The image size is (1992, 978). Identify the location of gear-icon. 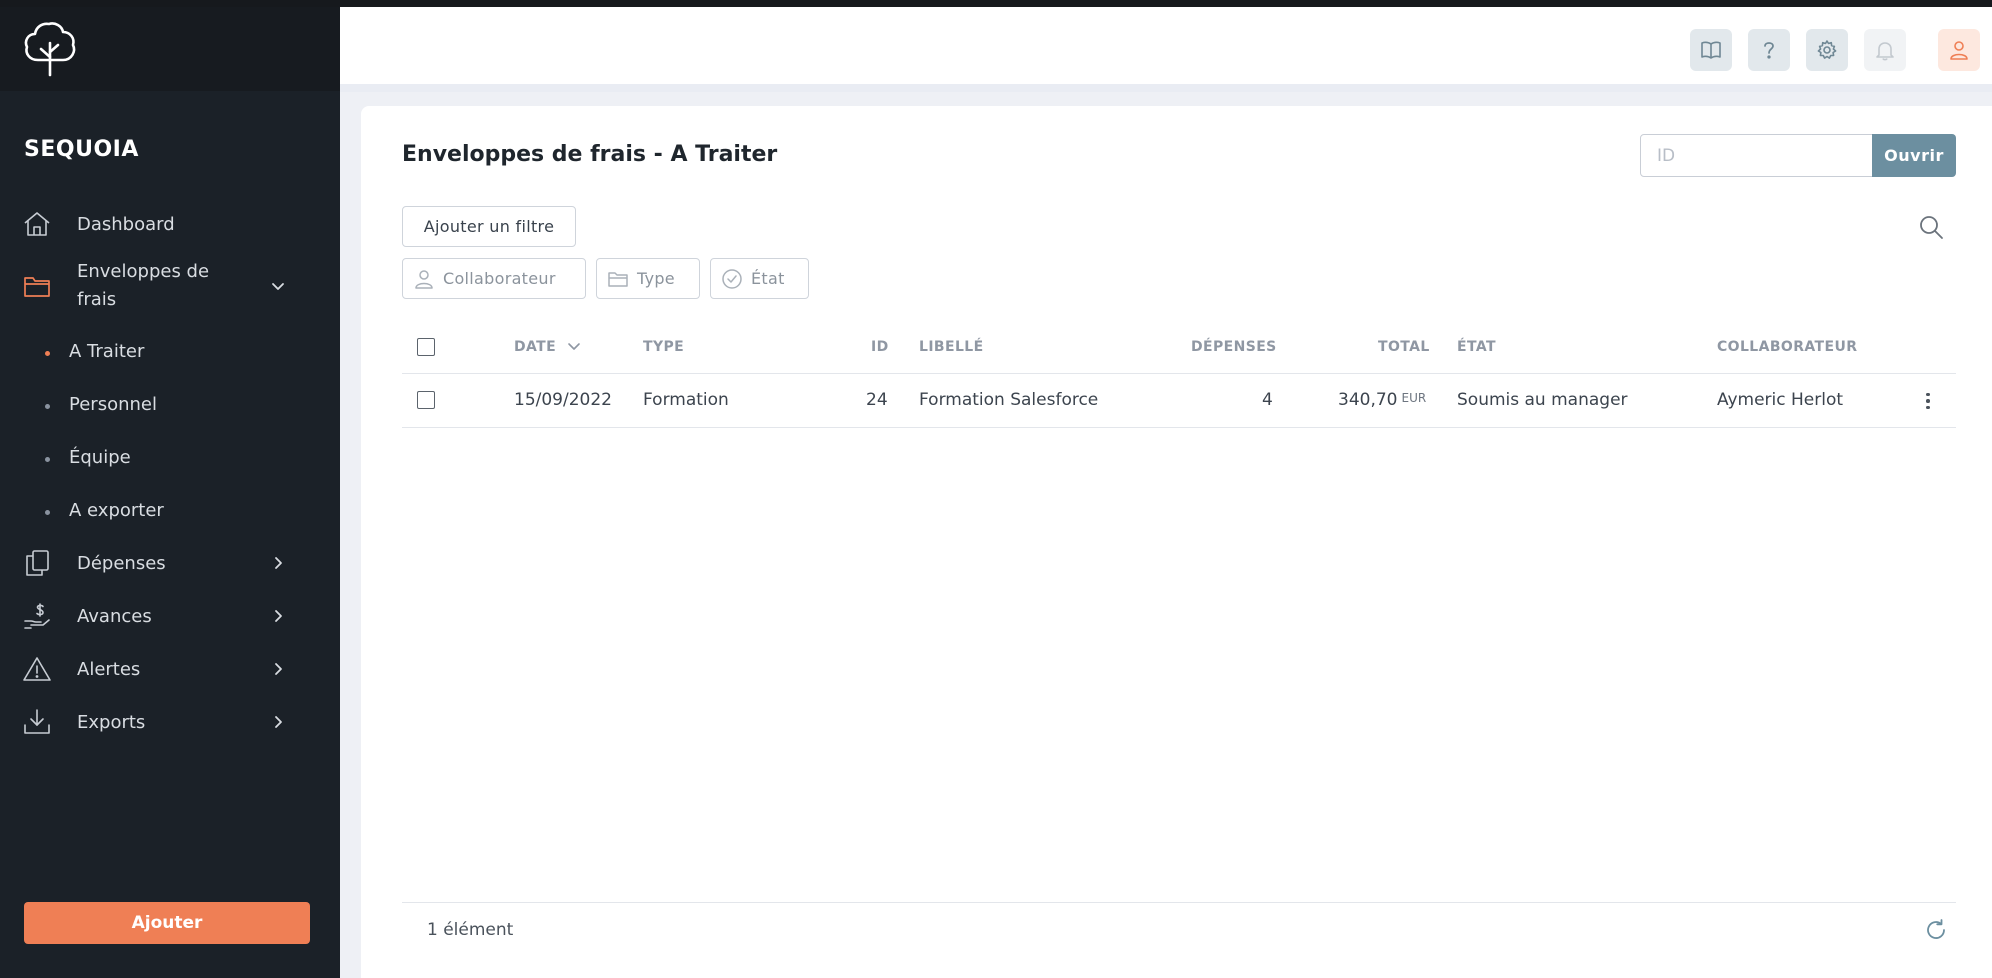
(1827, 49).